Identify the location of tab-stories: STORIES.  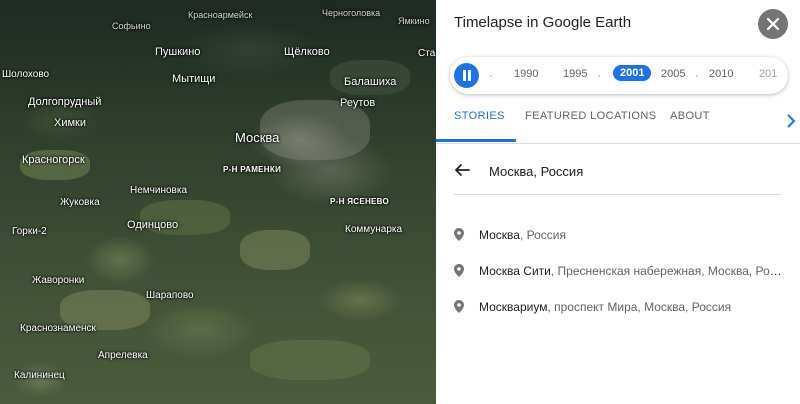
(479, 116).